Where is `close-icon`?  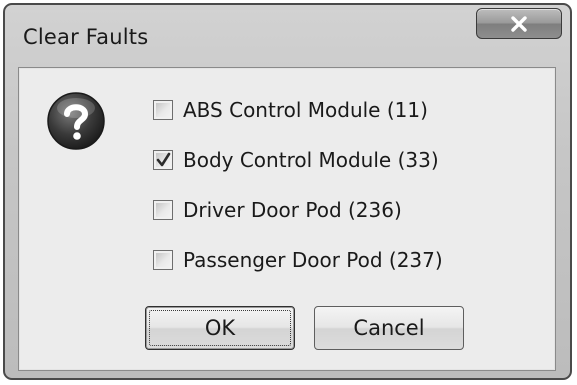
close-icon is located at coordinates (519, 23).